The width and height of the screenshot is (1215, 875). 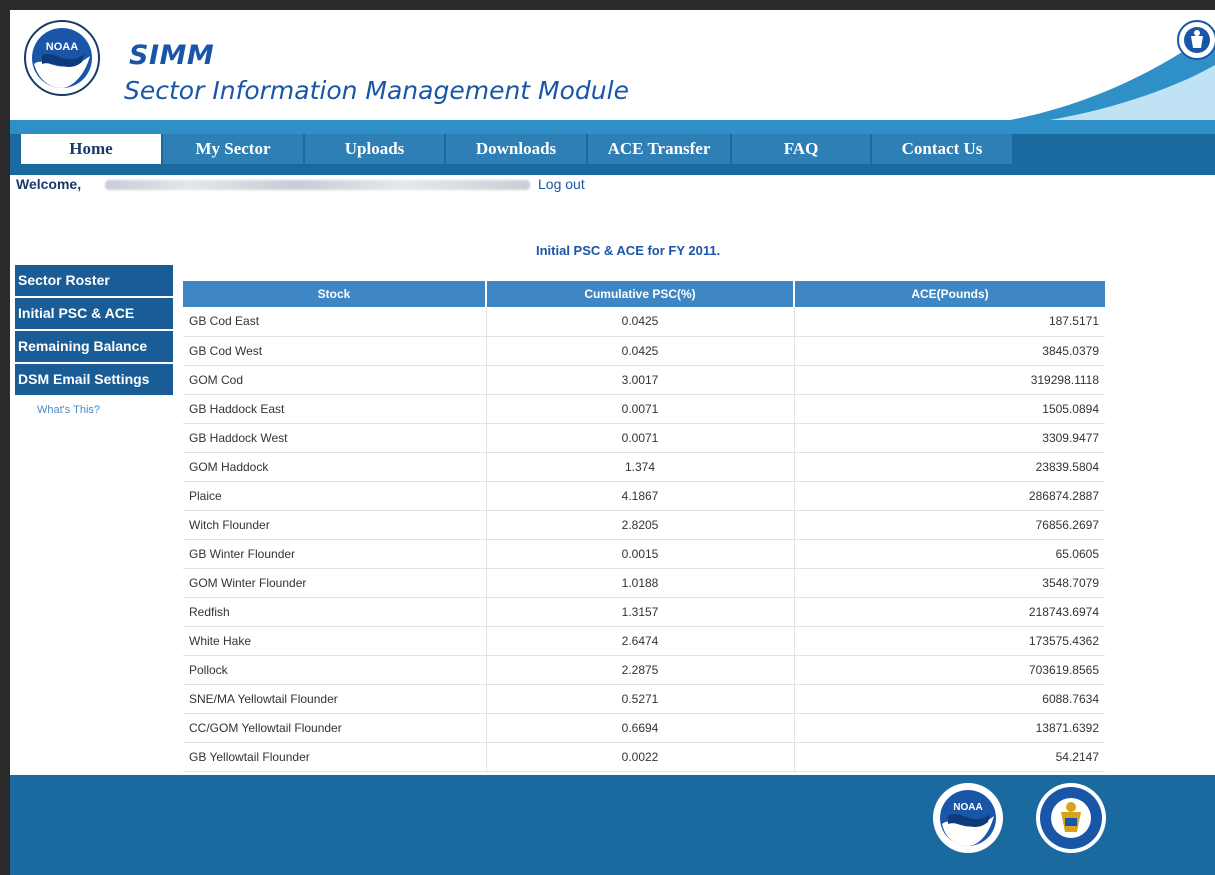 I want to click on cell-ace-pounds: 13871.6392, so click(x=949, y=728).